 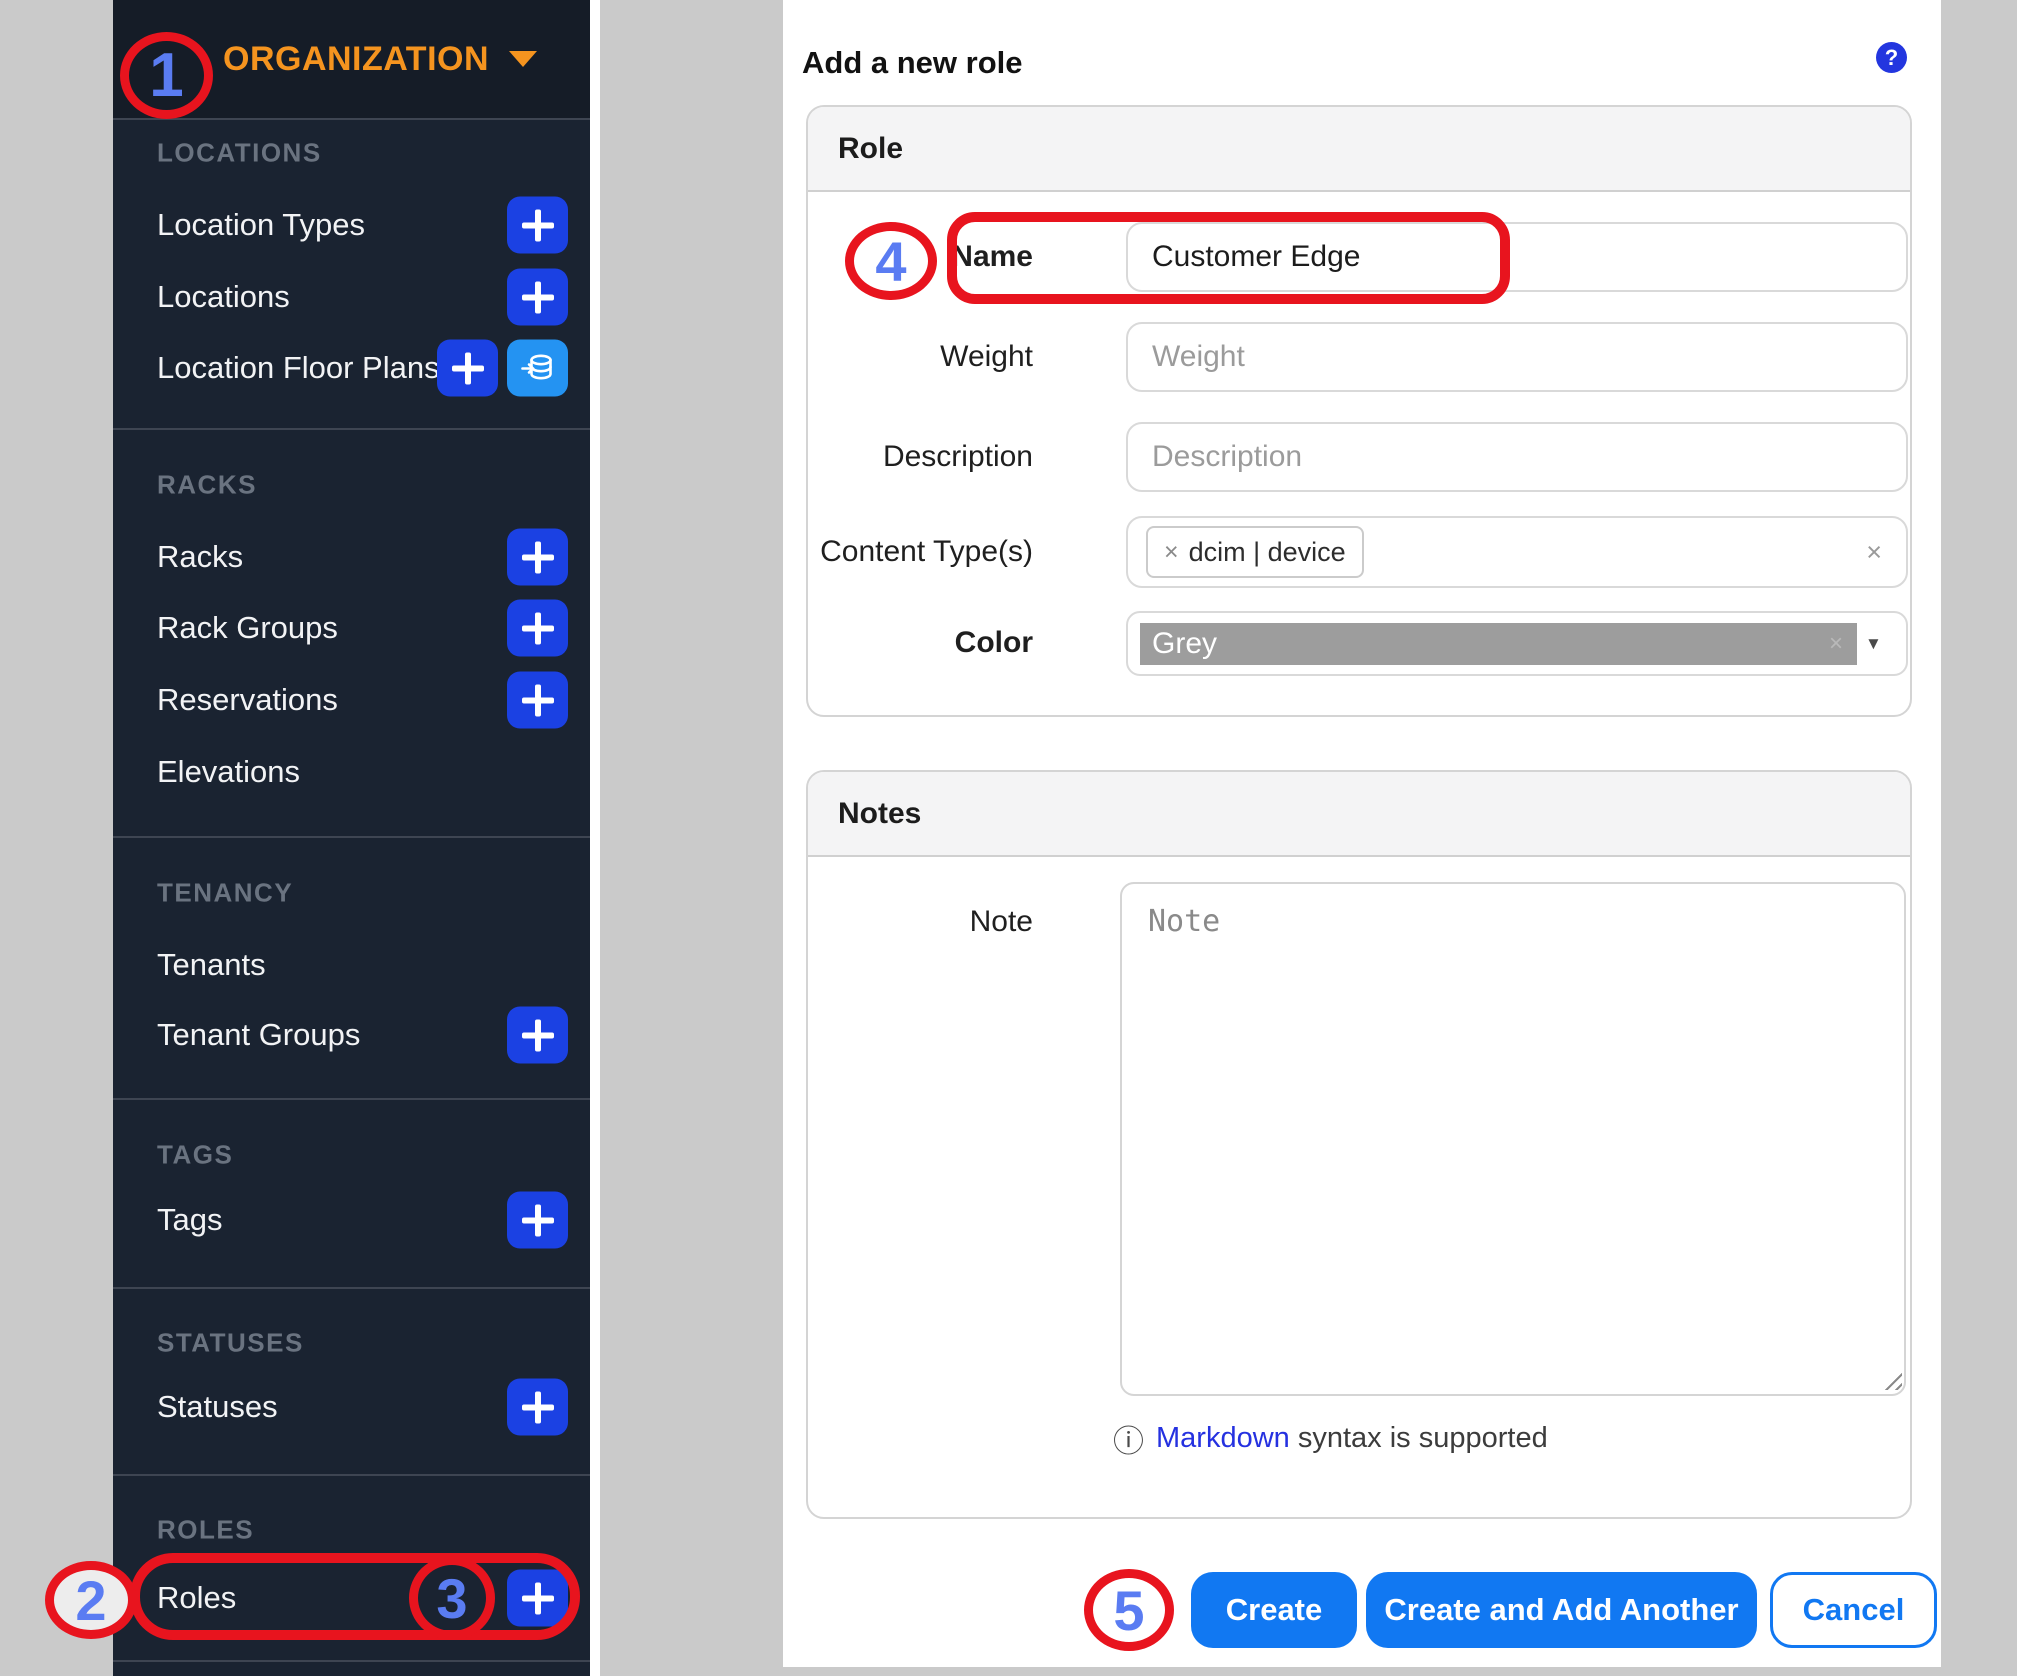 I want to click on sidebar-heading-roles: ROLES, so click(x=206, y=1529).